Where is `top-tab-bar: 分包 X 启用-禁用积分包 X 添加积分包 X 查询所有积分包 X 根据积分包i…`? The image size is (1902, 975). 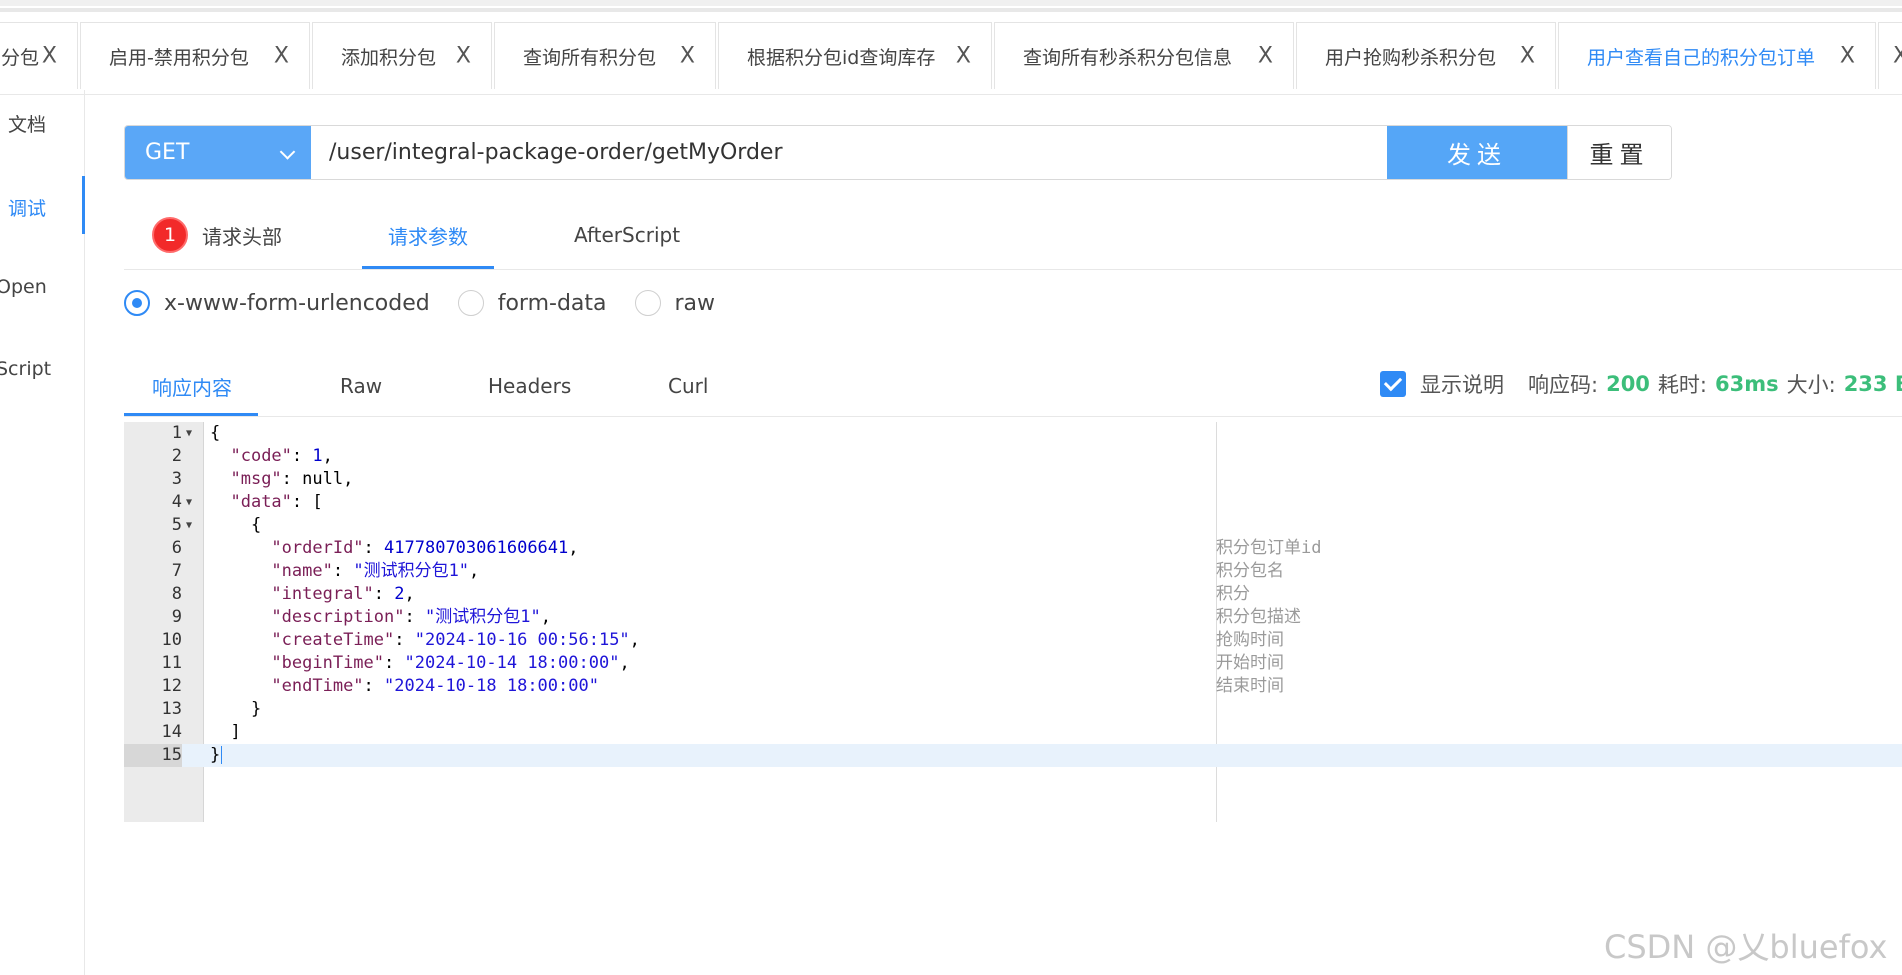 top-tab-bar: 分包 X 启用-禁用积分包 X 添加积分包 X 查询所有积分包 X 根据积分包i… is located at coordinates (951, 47).